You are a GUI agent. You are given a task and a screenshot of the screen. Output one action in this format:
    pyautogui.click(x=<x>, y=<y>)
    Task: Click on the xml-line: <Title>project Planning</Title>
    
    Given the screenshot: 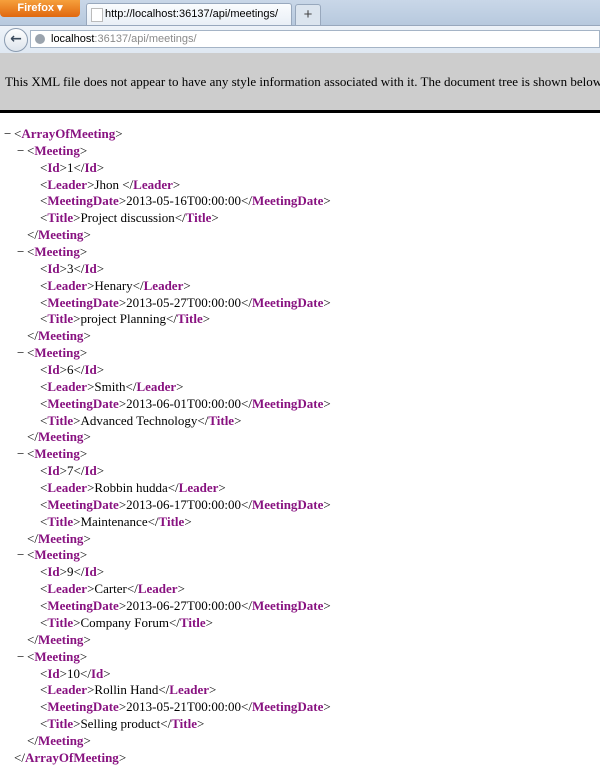 What is the action you would take?
    pyautogui.click(x=125, y=319)
    